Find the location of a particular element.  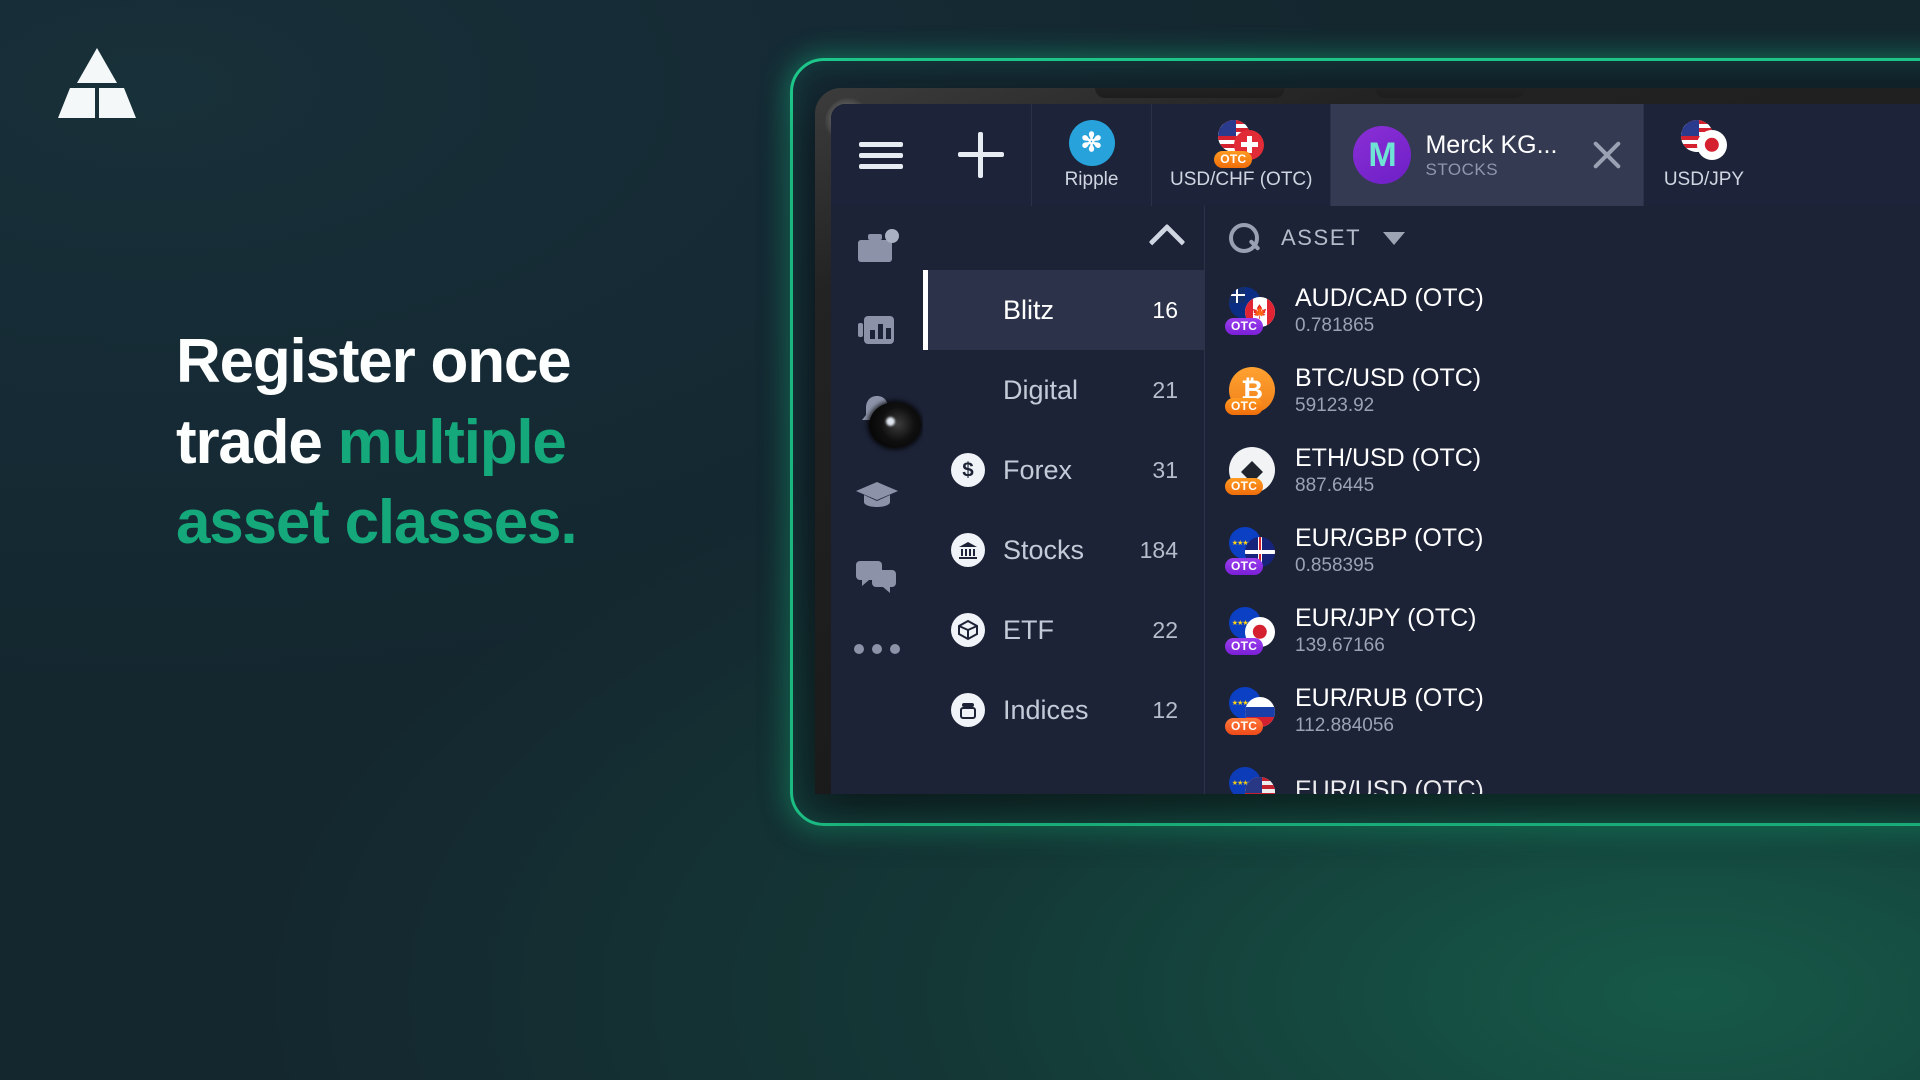

asset-price: 139.67166 is located at coordinates (1340, 645).